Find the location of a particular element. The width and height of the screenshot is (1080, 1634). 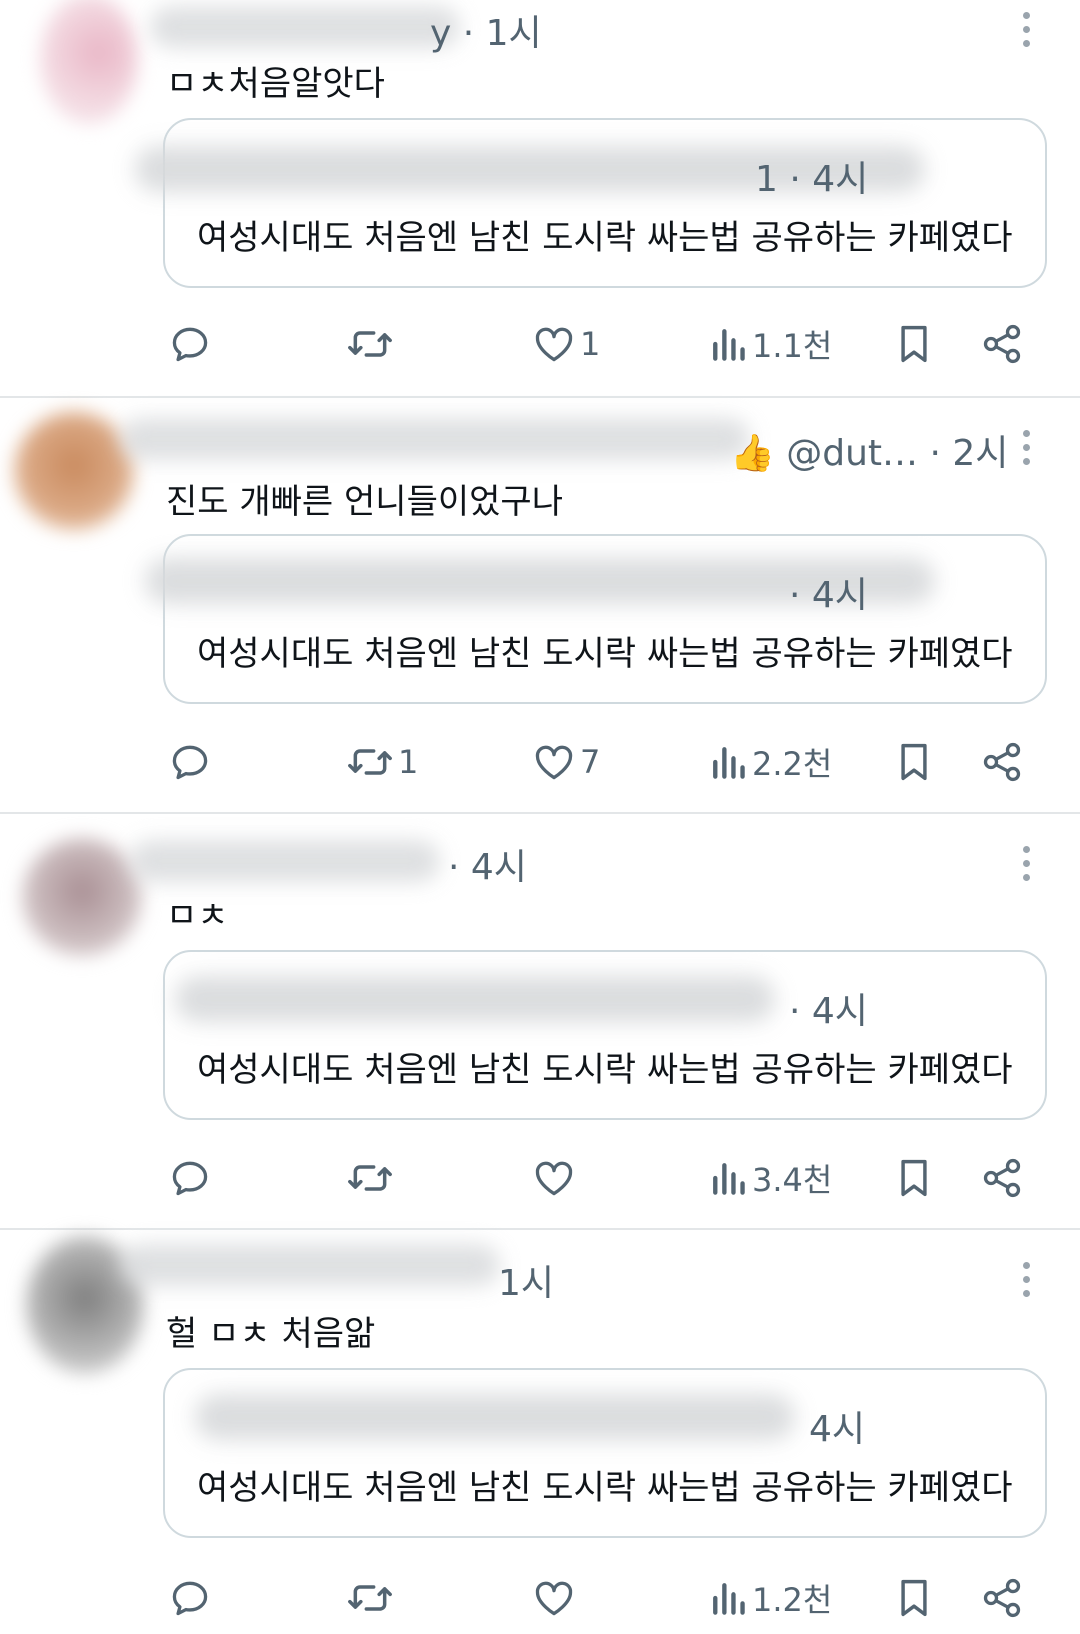

quoted-time: 1 · 4시 is located at coordinates (812, 179).